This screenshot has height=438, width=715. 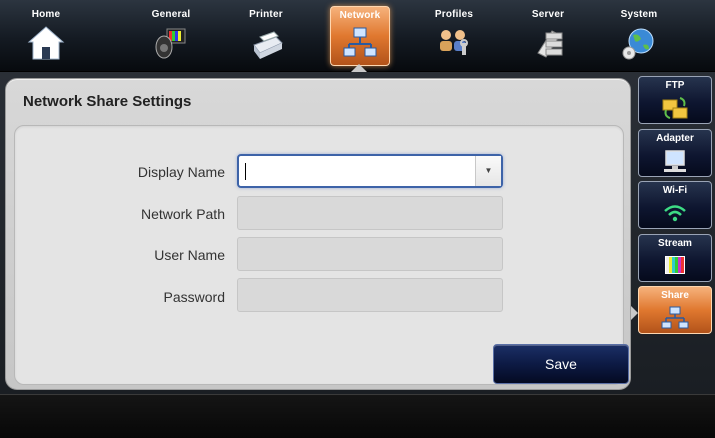 I want to click on nav-tab-home: Home, so click(x=46, y=36).